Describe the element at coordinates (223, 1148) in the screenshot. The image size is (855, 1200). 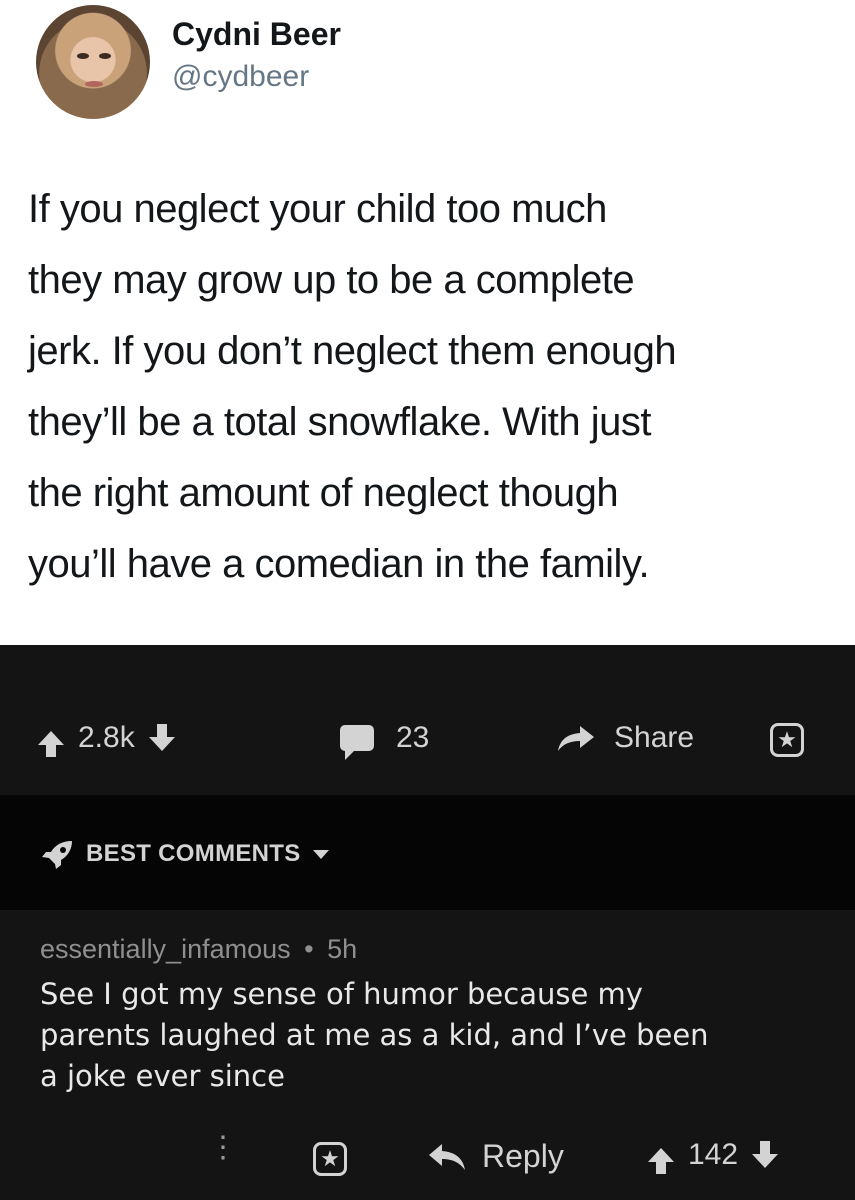
I see `more-options-icon: ⋮` at that location.